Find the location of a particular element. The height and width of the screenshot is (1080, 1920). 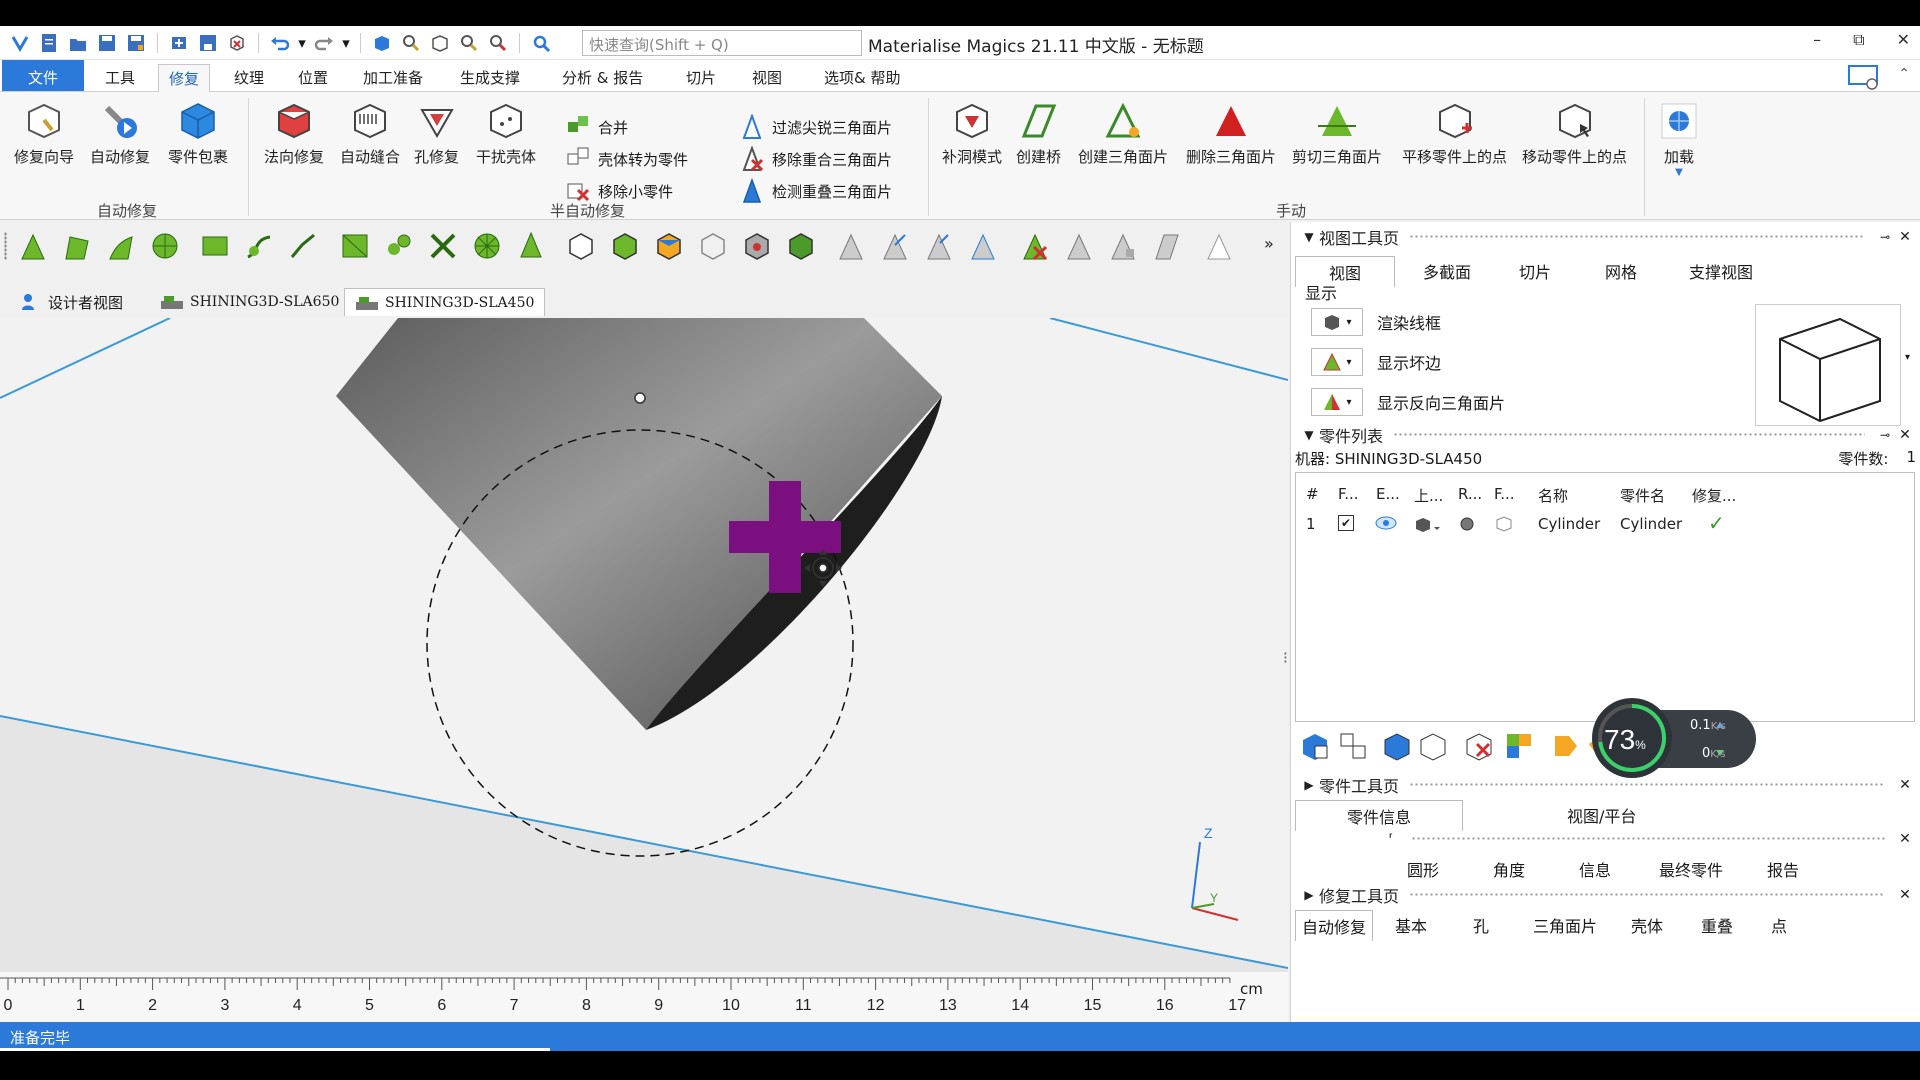

import-part-icon is located at coordinates (179, 43).